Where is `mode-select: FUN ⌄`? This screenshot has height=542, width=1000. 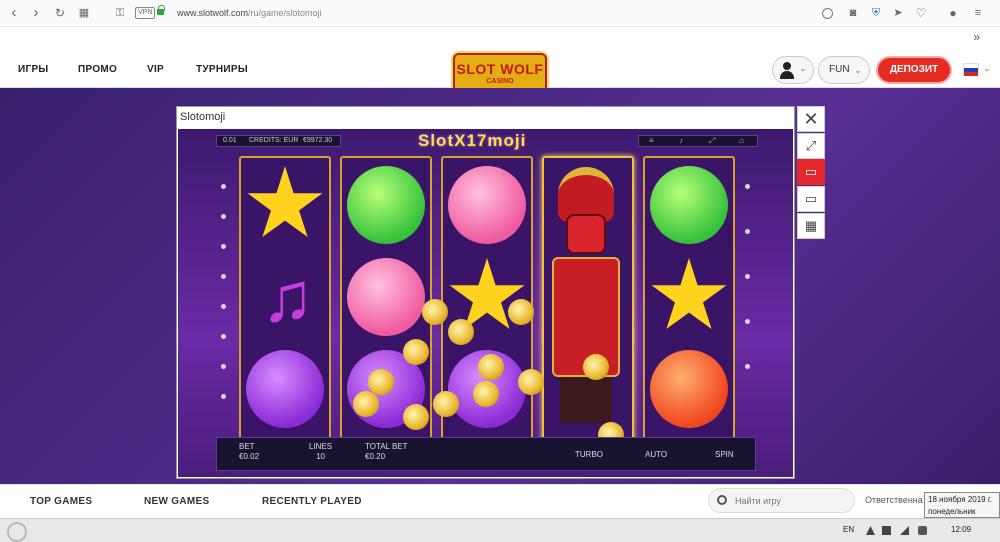
mode-select: FUN ⌄ is located at coordinates (844, 70).